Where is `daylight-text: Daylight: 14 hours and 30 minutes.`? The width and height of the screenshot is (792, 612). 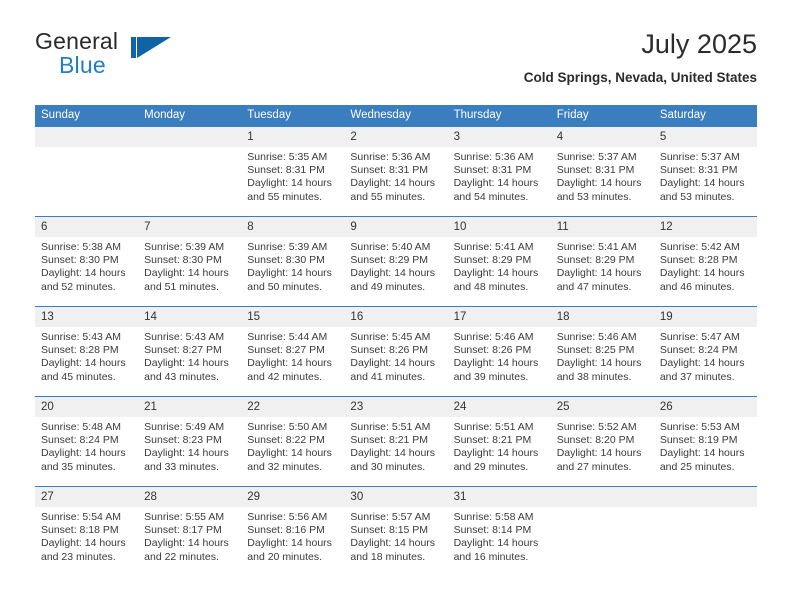 daylight-text: Daylight: 14 hours and 30 minutes. is located at coordinates (393, 460).